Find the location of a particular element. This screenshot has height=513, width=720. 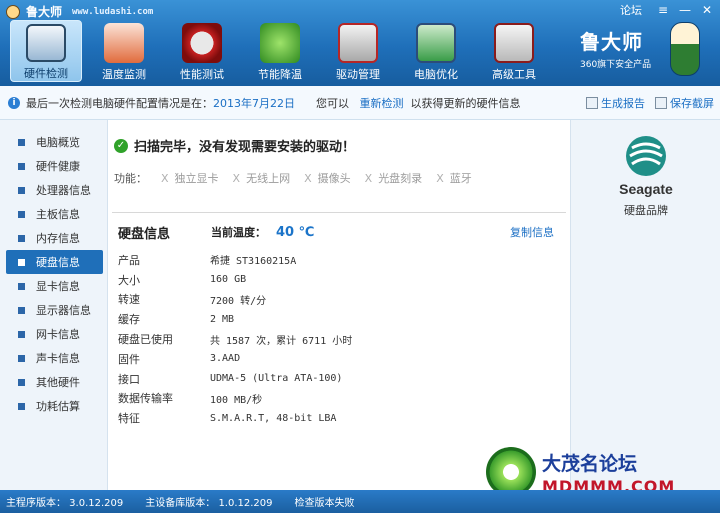

sidebar-item-overview: 电脑概览 is located at coordinates (54, 142).